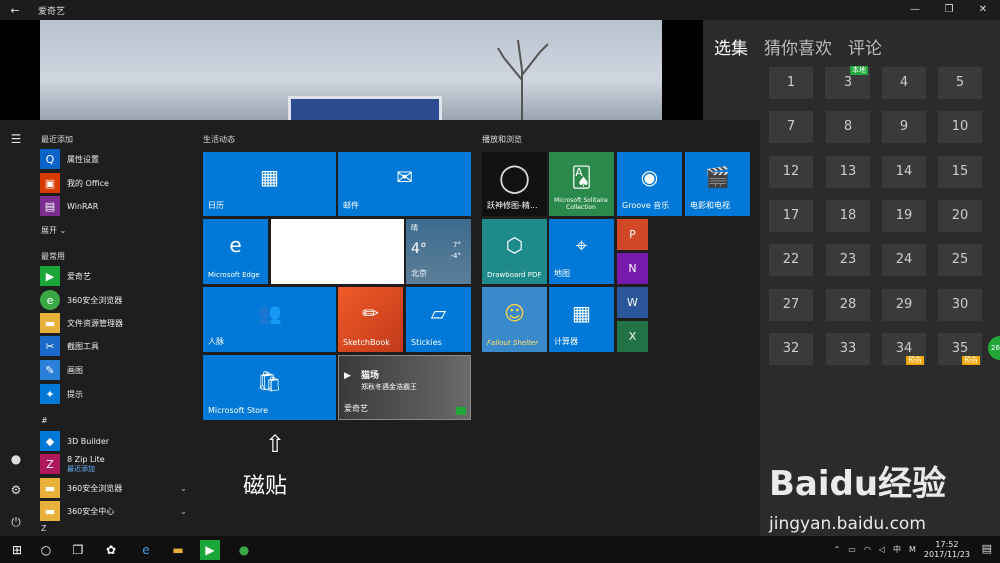 This screenshot has height=563, width=1000. Describe the element at coordinates (69, 159) in the screenshot. I see `app-item: Q 属性设置` at that location.